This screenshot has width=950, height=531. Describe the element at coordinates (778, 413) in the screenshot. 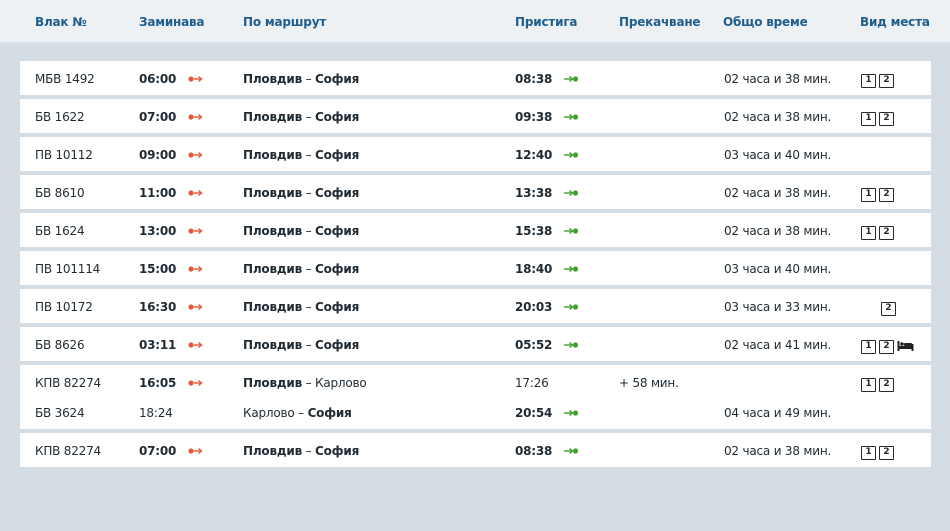

I see `total-duration: 04 часа и 49 мин.` at that location.